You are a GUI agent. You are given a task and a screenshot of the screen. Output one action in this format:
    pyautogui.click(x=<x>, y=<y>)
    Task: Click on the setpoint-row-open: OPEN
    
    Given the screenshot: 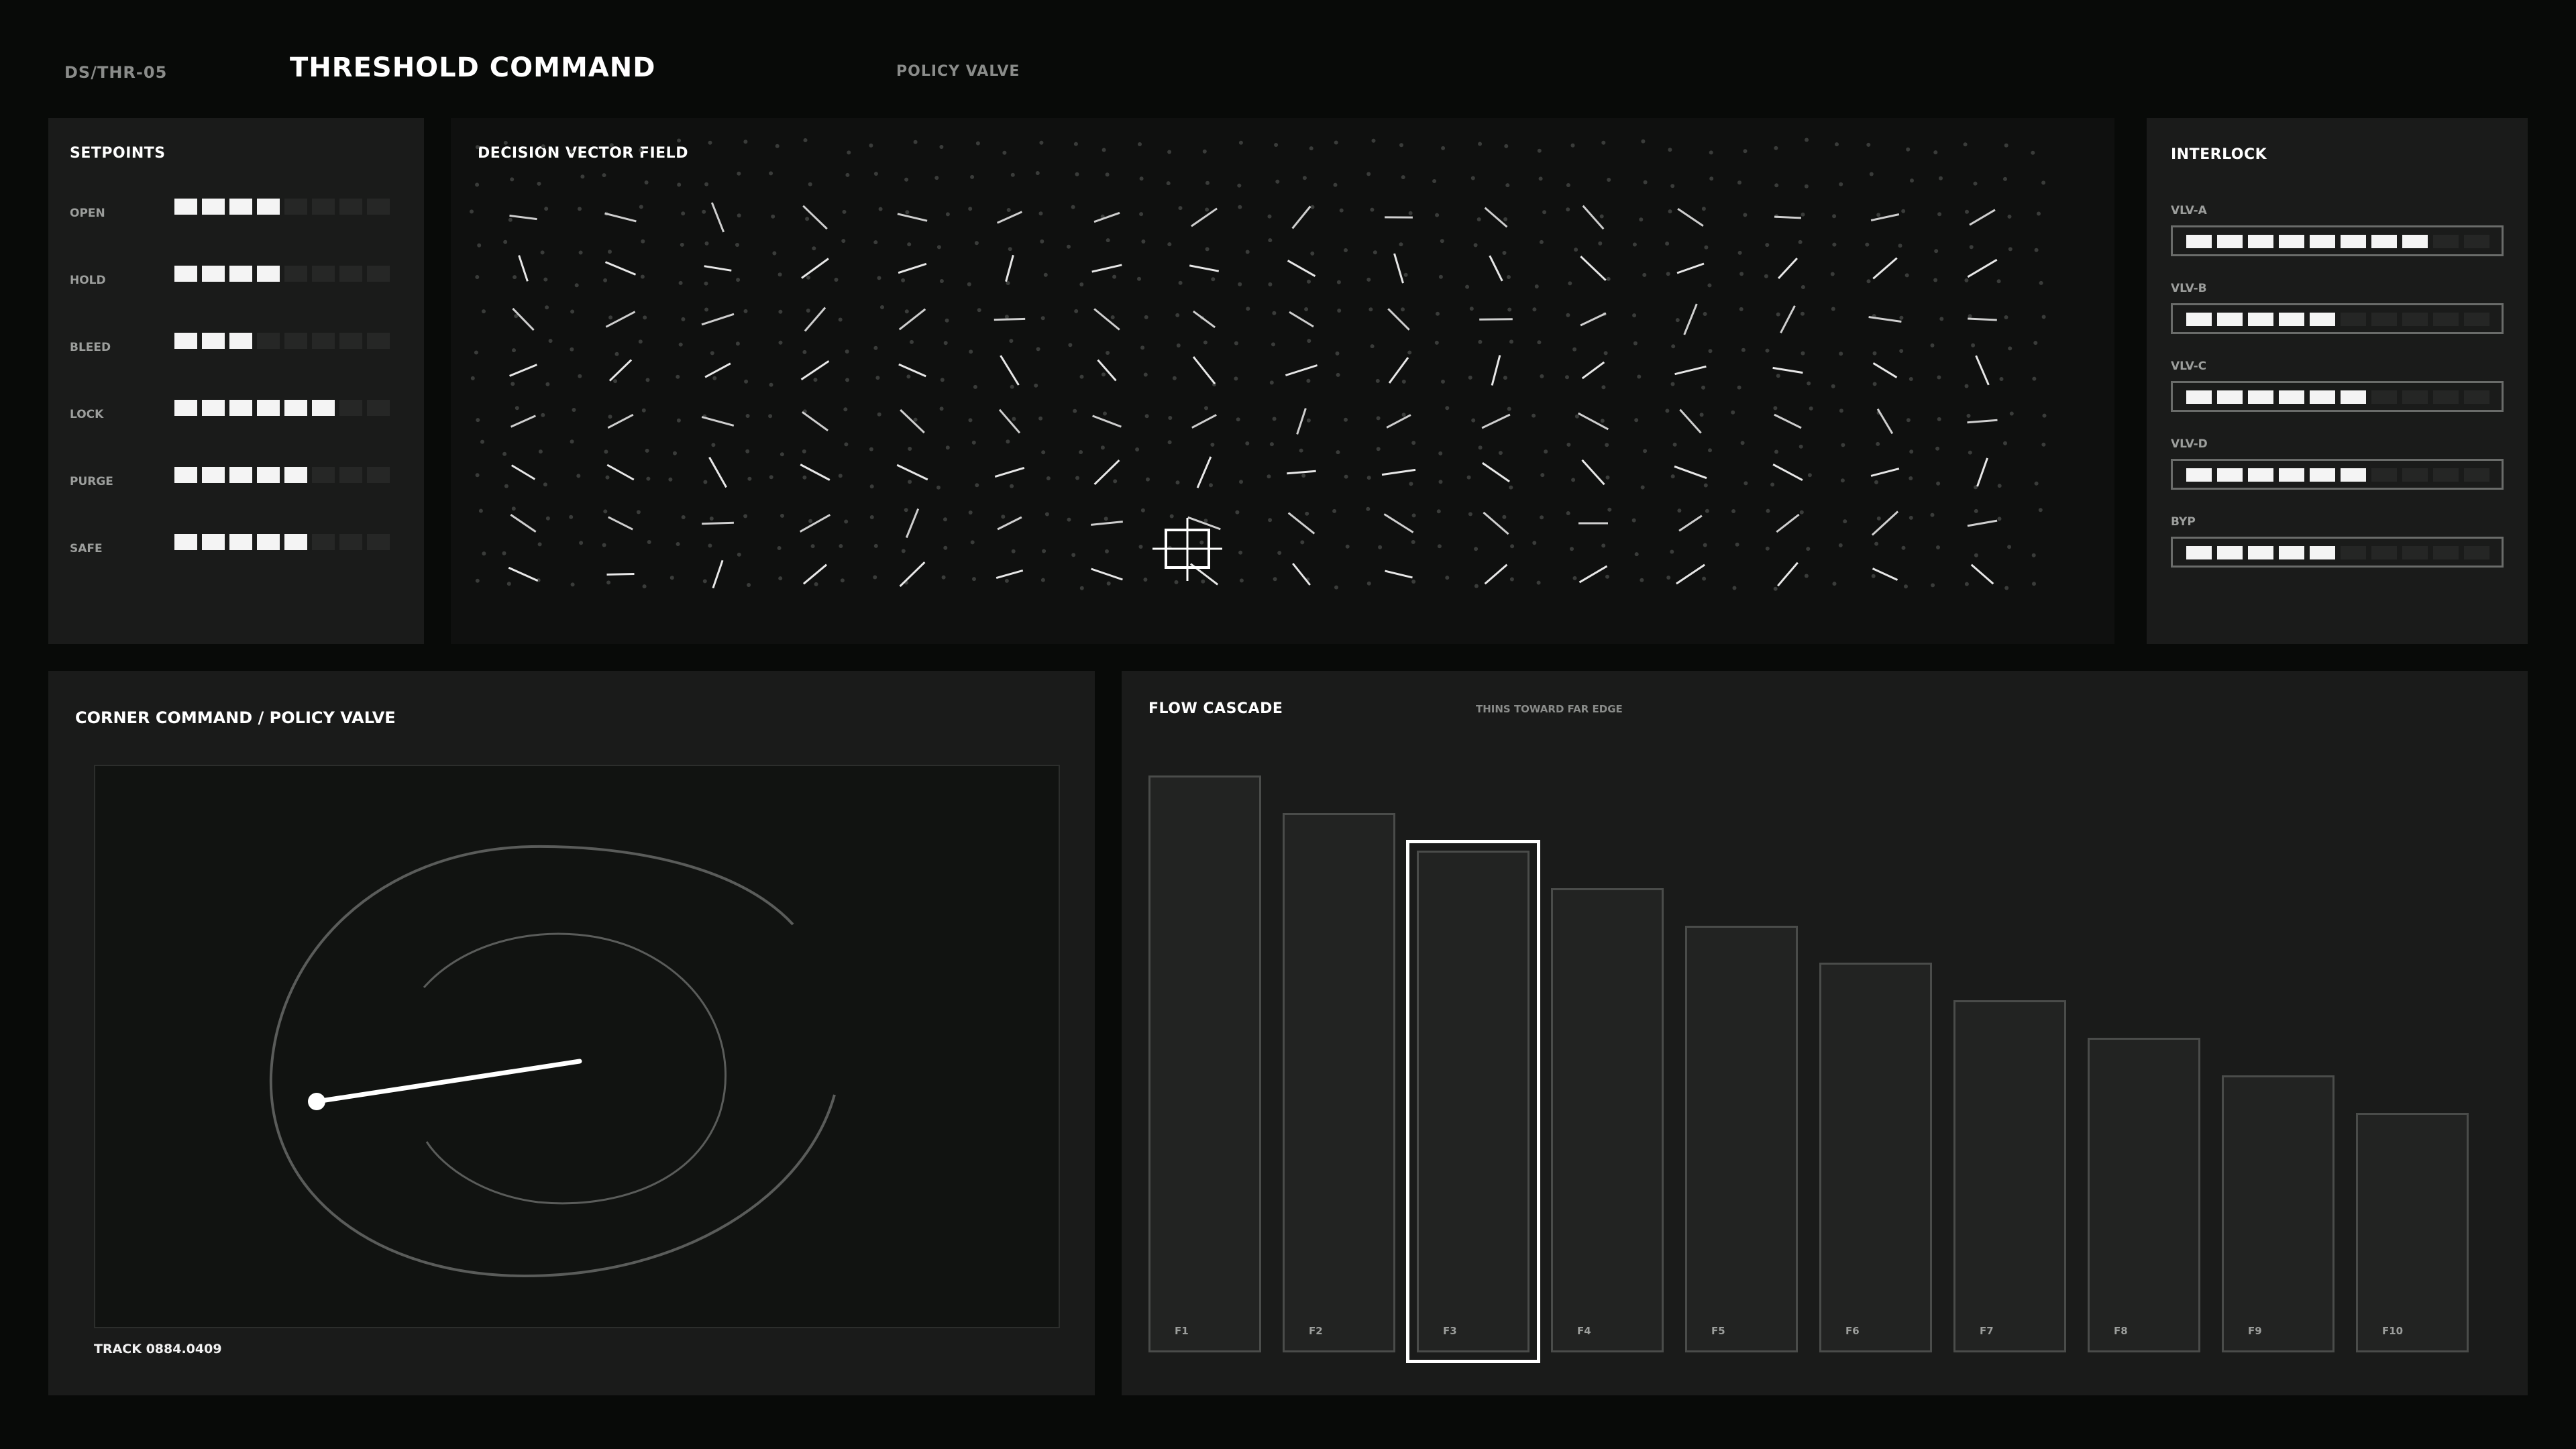 What is the action you would take?
    pyautogui.click(x=236, y=212)
    